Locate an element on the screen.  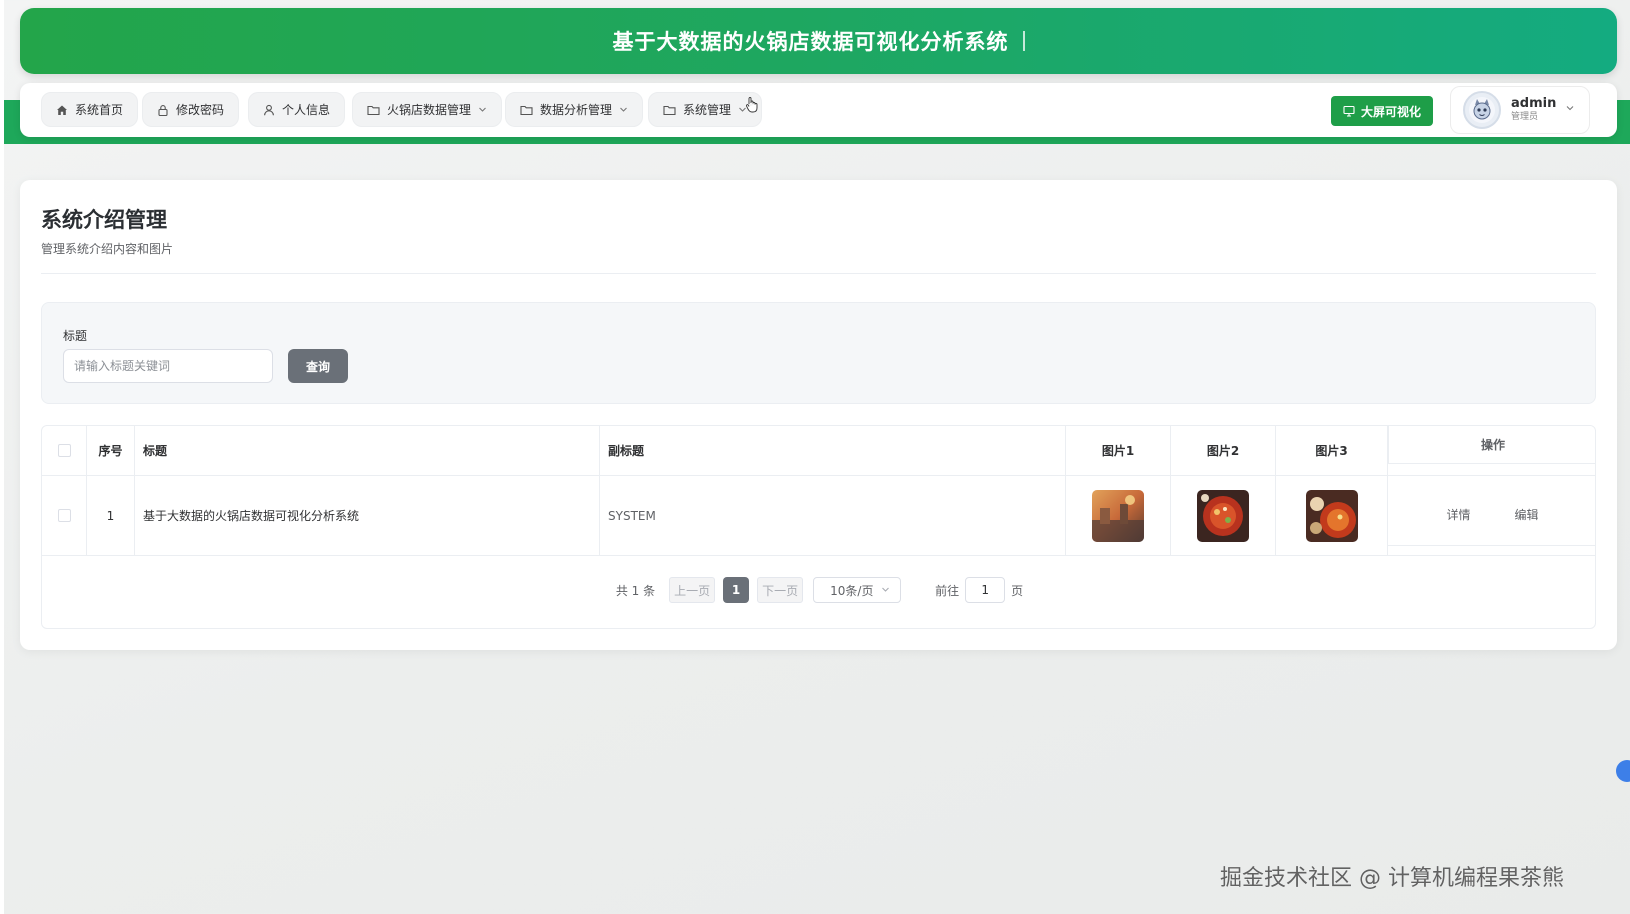
image1-thumbnail is located at coordinates (1118, 515).